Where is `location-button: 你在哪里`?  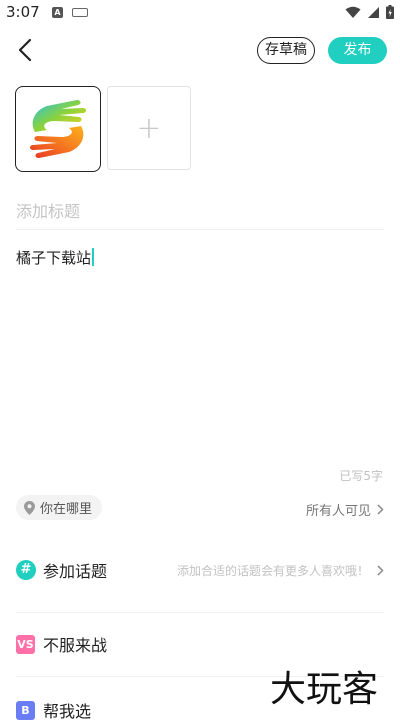
location-button: 你在哪里 is located at coordinates (59, 507).